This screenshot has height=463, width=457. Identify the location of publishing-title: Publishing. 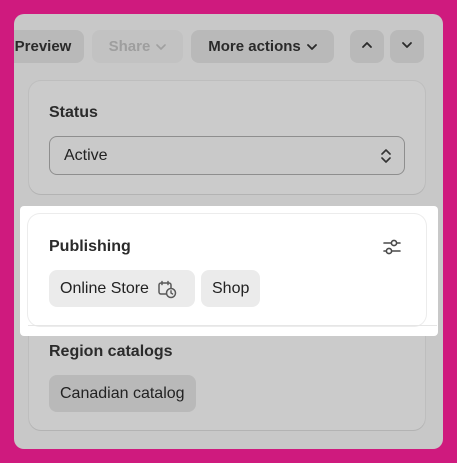
(90, 246).